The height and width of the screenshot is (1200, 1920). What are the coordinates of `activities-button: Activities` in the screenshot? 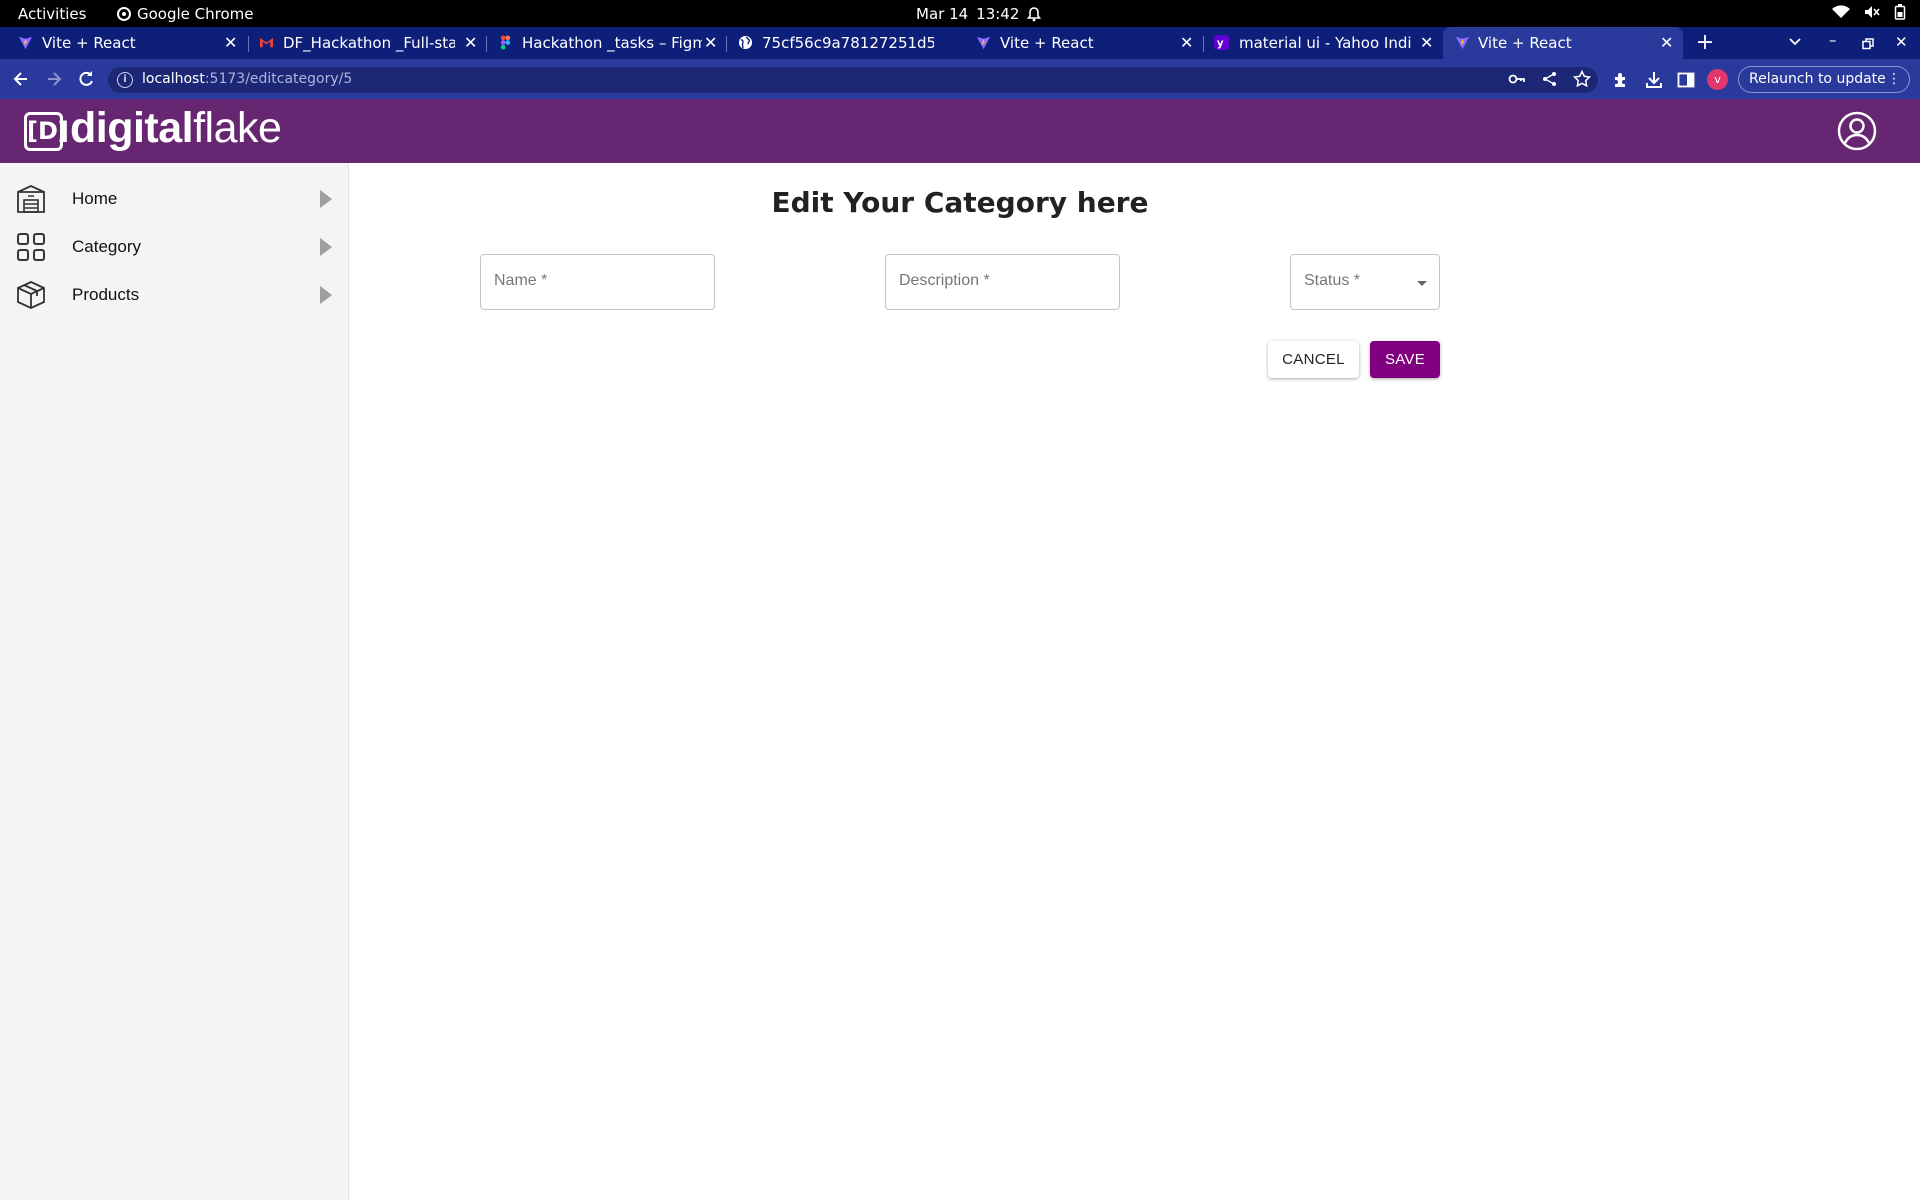 It's located at (52, 14).